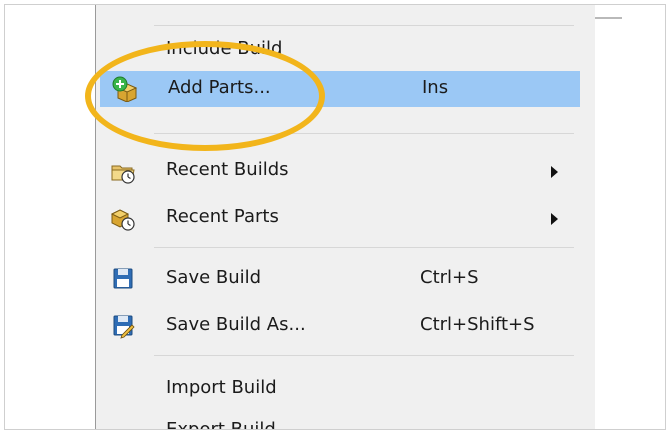 The width and height of the screenshot is (670, 434). I want to click on menu-item-label: Save Build, so click(214, 277).